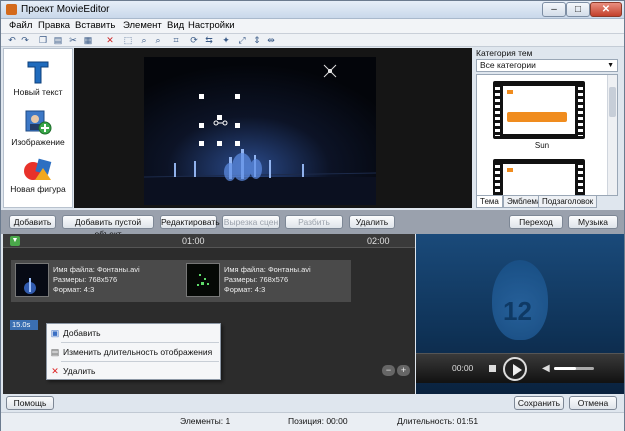  I want to click on cancel-button: Отмена, so click(593, 403).